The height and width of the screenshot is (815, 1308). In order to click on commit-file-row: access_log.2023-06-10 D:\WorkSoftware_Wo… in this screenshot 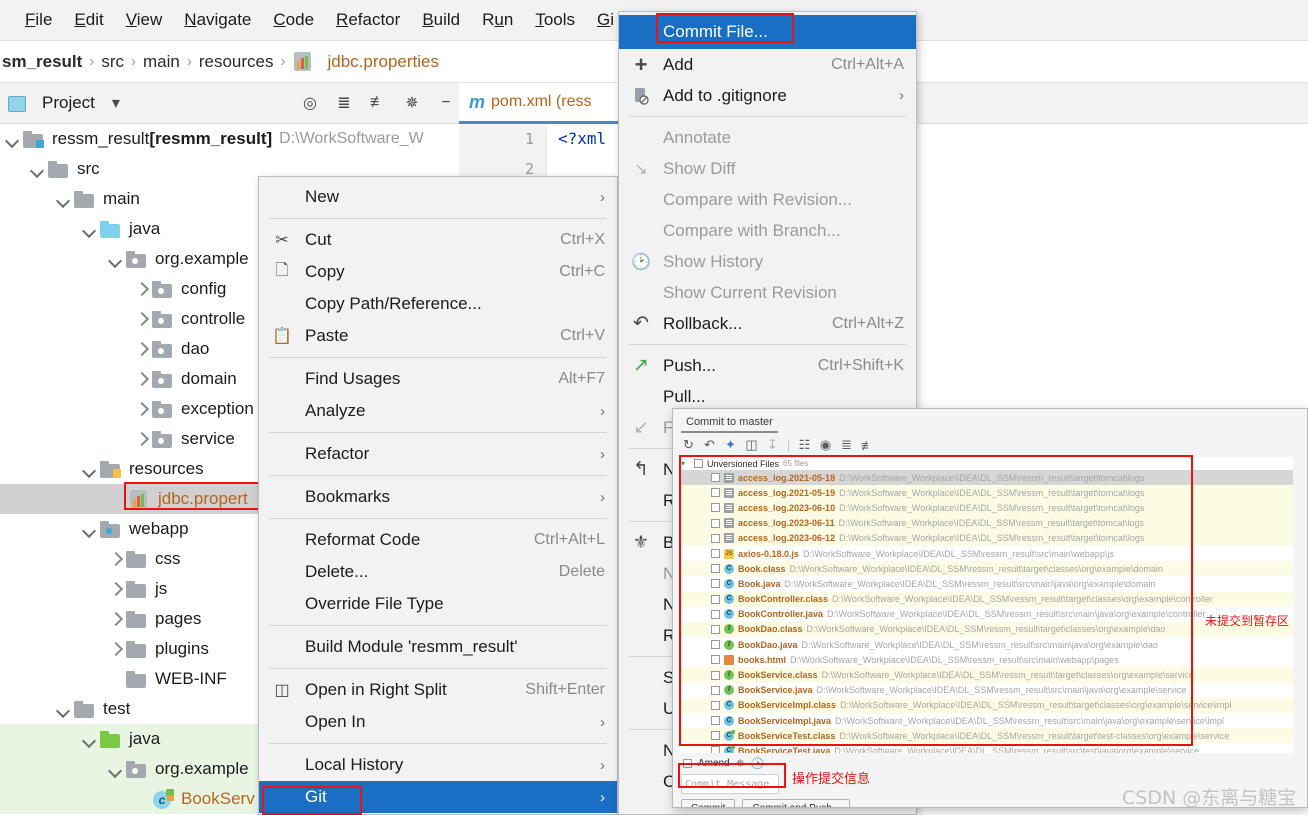, I will do `click(986, 508)`.